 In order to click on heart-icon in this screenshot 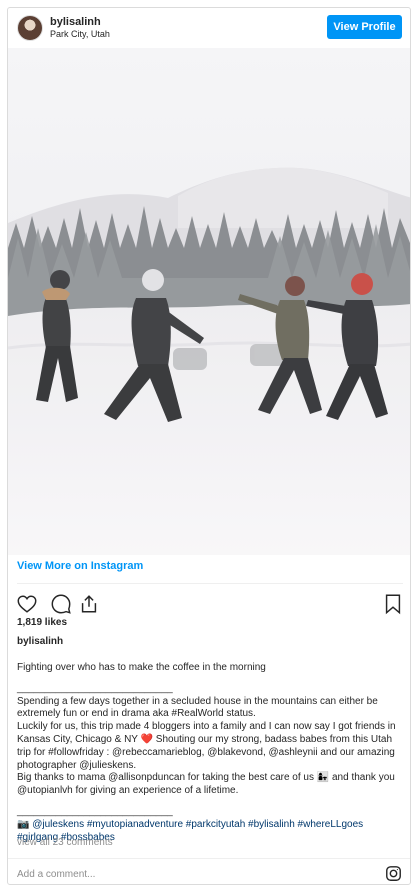, I will do `click(27, 604)`.